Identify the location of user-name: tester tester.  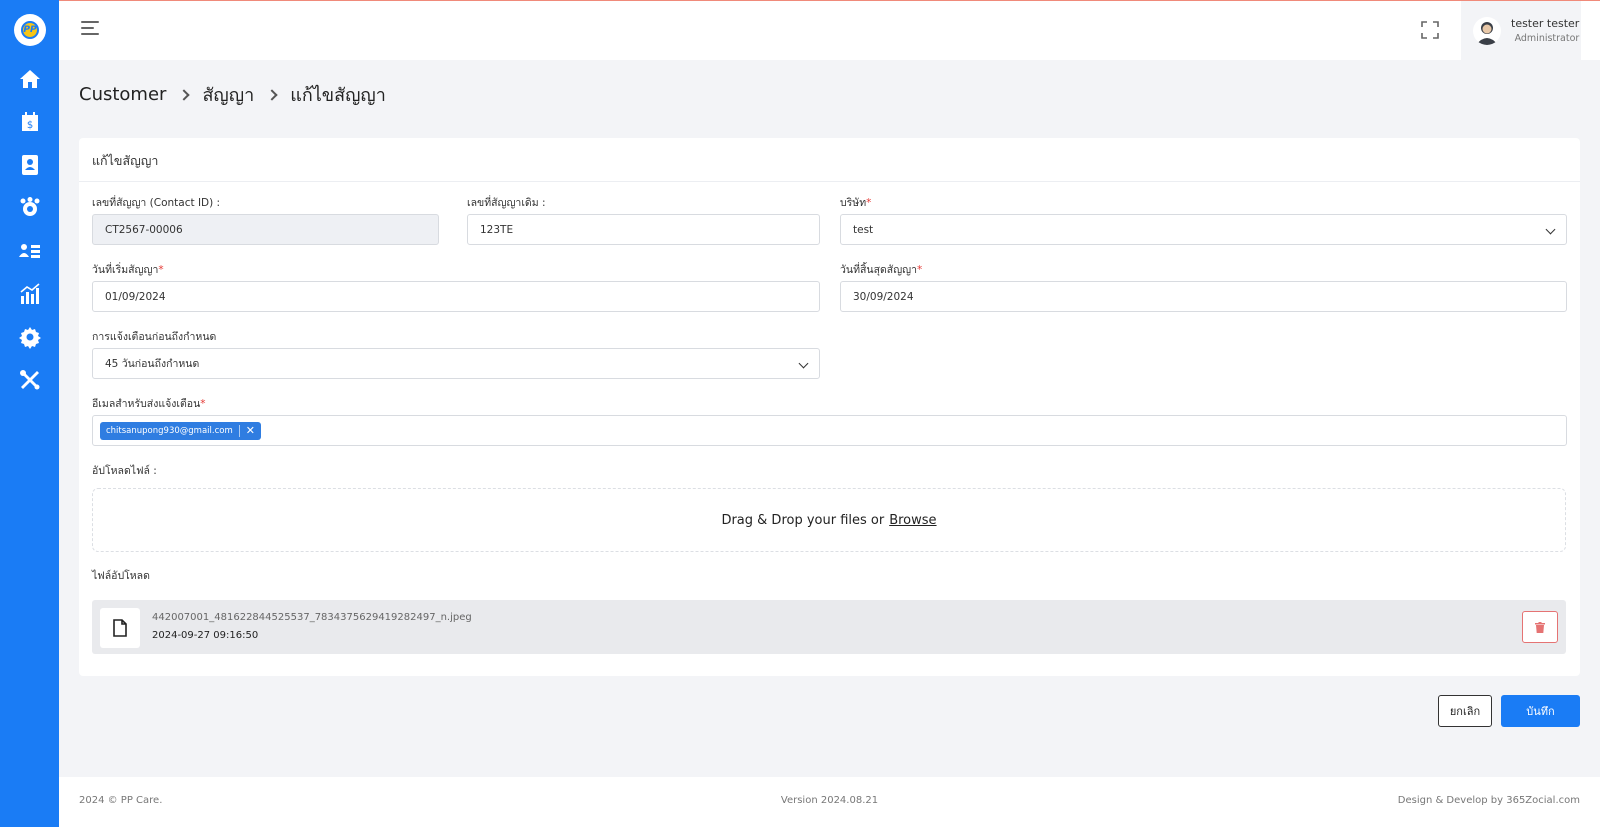
(1545, 23).